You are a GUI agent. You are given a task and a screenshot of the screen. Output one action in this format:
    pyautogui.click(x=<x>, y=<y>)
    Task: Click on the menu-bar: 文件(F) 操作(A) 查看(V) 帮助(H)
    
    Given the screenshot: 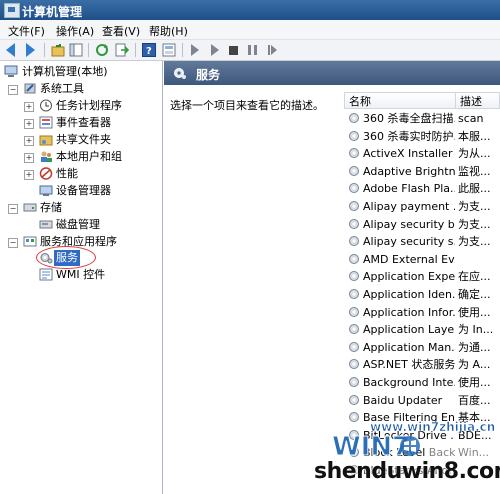 What is the action you would take?
    pyautogui.click(x=250, y=30)
    